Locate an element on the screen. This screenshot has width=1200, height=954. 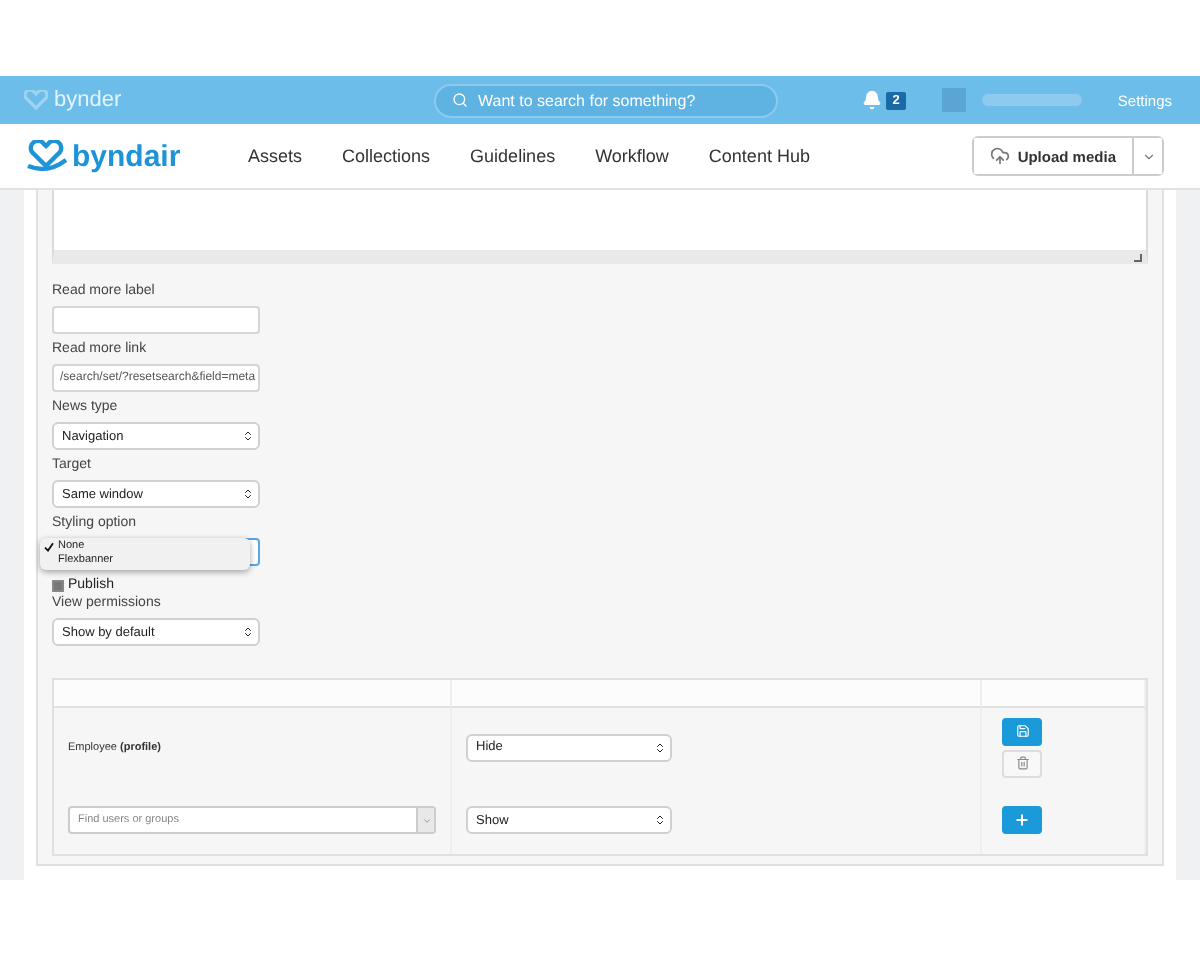
save-button is located at coordinates (1022, 731).